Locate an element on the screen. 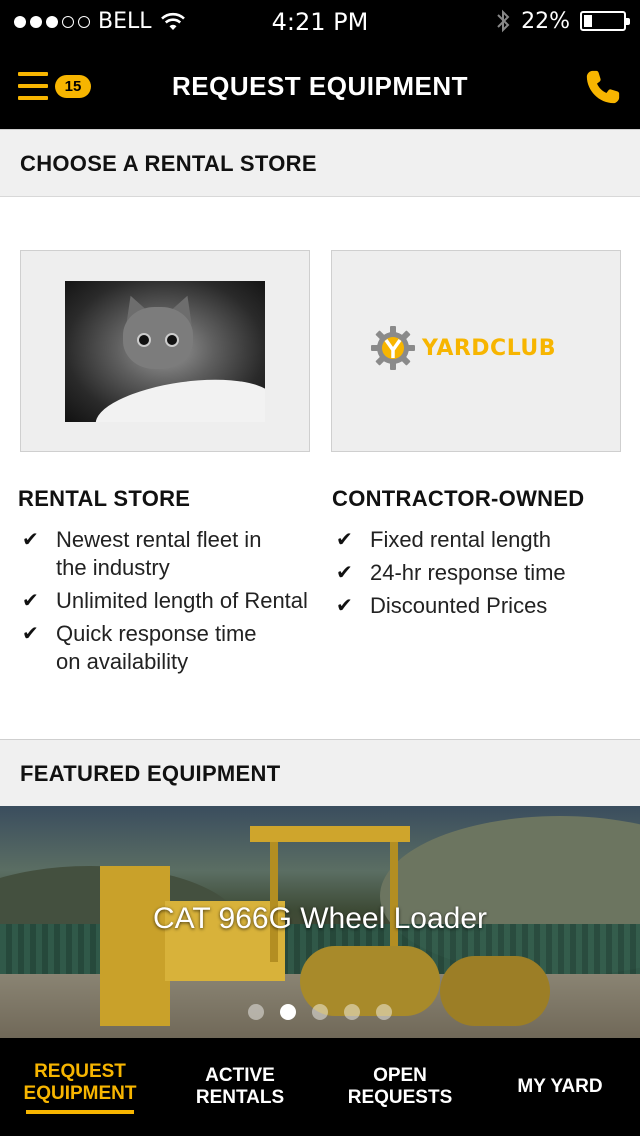 Image resolution: width=640 pixels, height=1136 pixels. tab-open-requests: OPEN REQUESTS is located at coordinates (400, 1087).